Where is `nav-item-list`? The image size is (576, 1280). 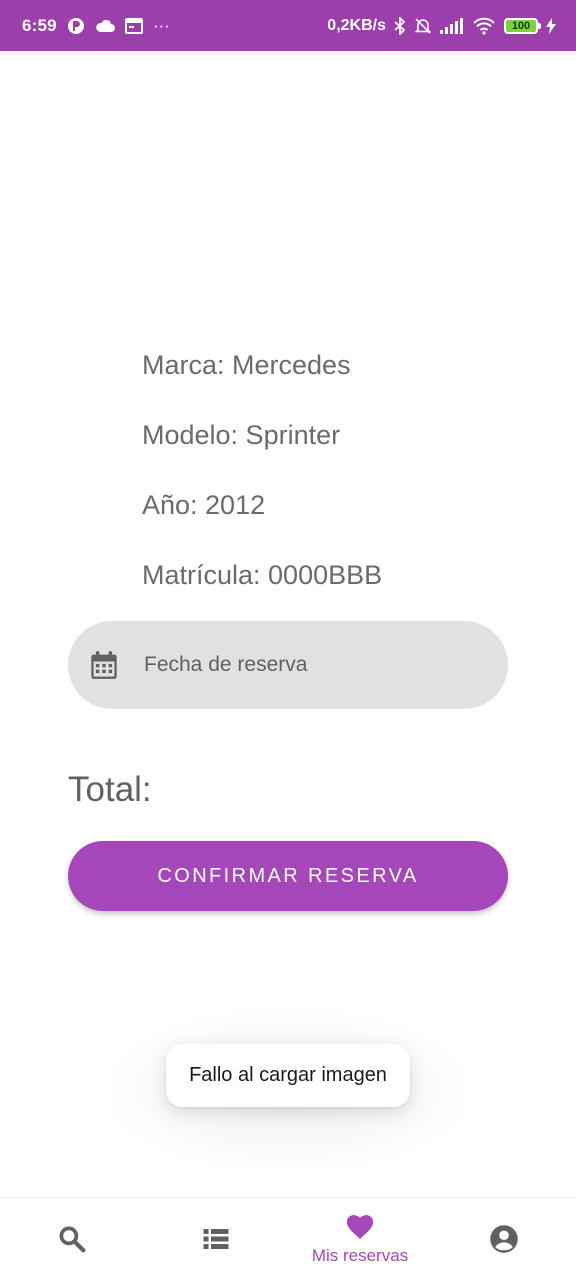 nav-item-list is located at coordinates (216, 1239).